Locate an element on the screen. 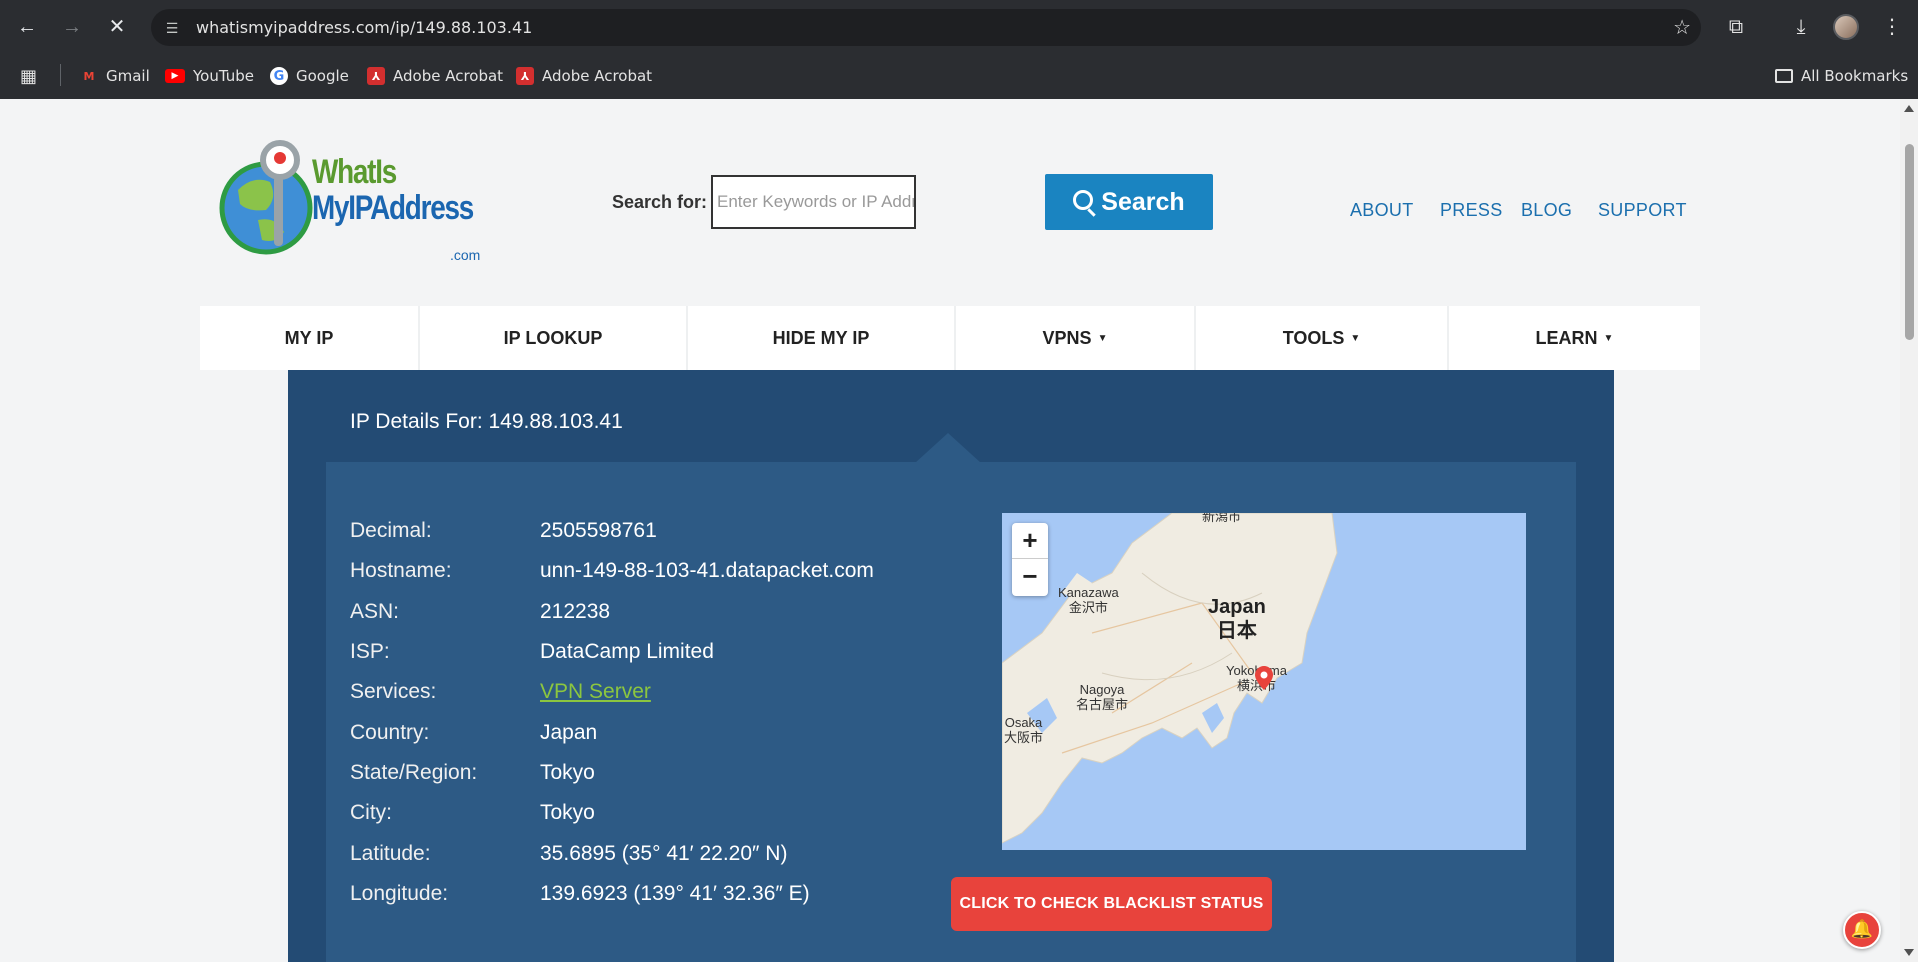 The height and width of the screenshot is (962, 1918). bookmark-google: G Google is located at coordinates (309, 76).